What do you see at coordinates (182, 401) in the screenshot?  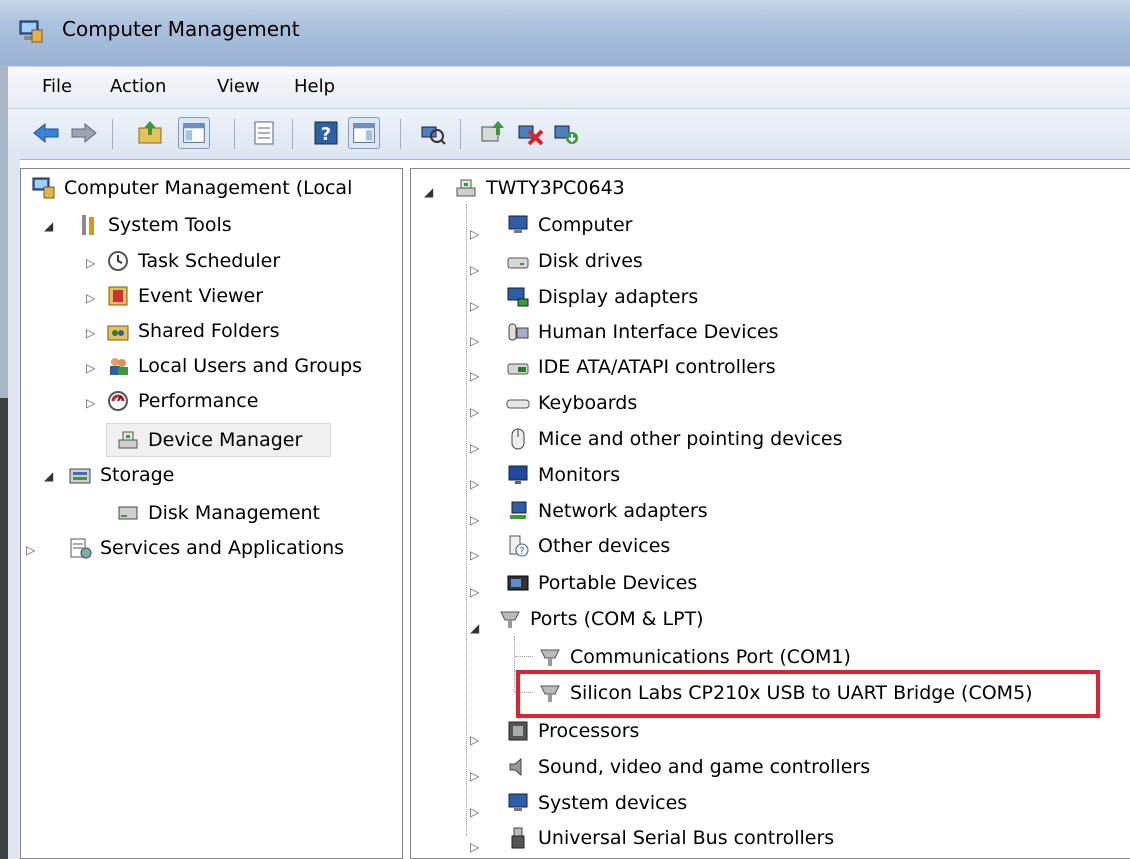 I see `tree-node-performance: Performance` at bounding box center [182, 401].